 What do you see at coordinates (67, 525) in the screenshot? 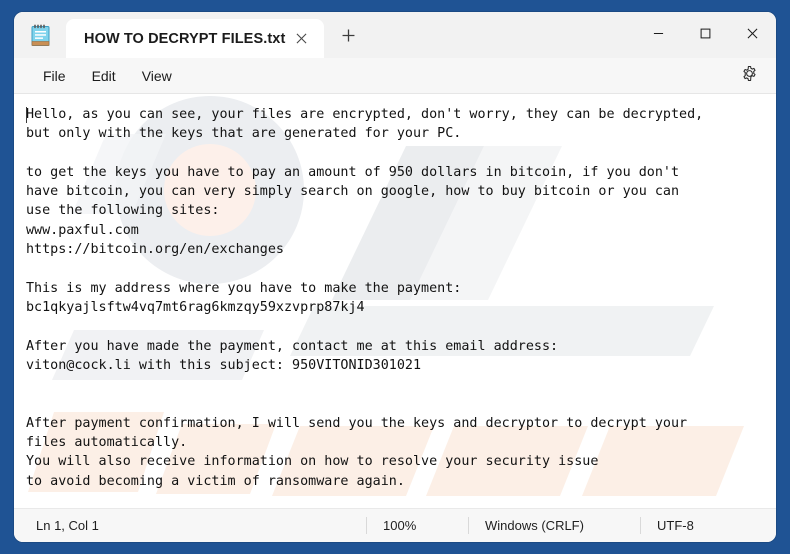
I see `status-cursor-position: Ln 1, Col 1` at bounding box center [67, 525].